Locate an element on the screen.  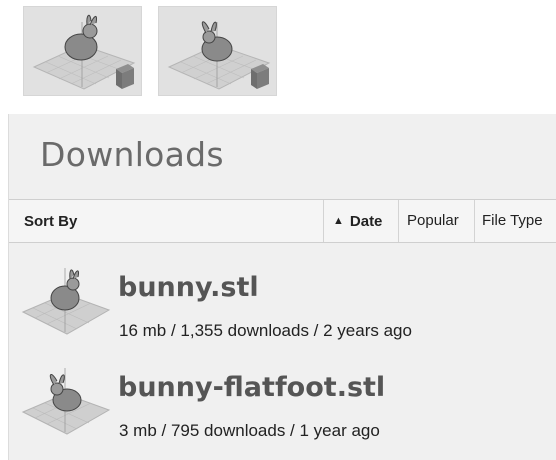
downloads-title: Downloads is located at coordinates (132, 154).